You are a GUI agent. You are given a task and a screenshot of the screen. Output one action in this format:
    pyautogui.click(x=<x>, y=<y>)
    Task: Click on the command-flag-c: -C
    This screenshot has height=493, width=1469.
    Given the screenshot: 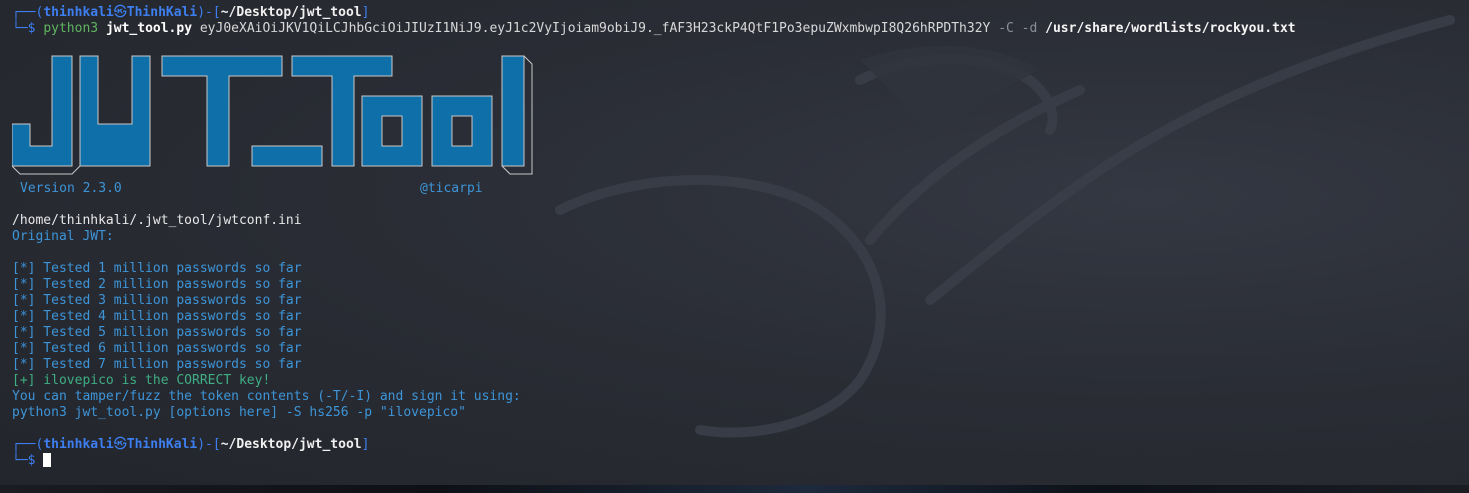 What is the action you would take?
    pyautogui.click(x=1006, y=28)
    